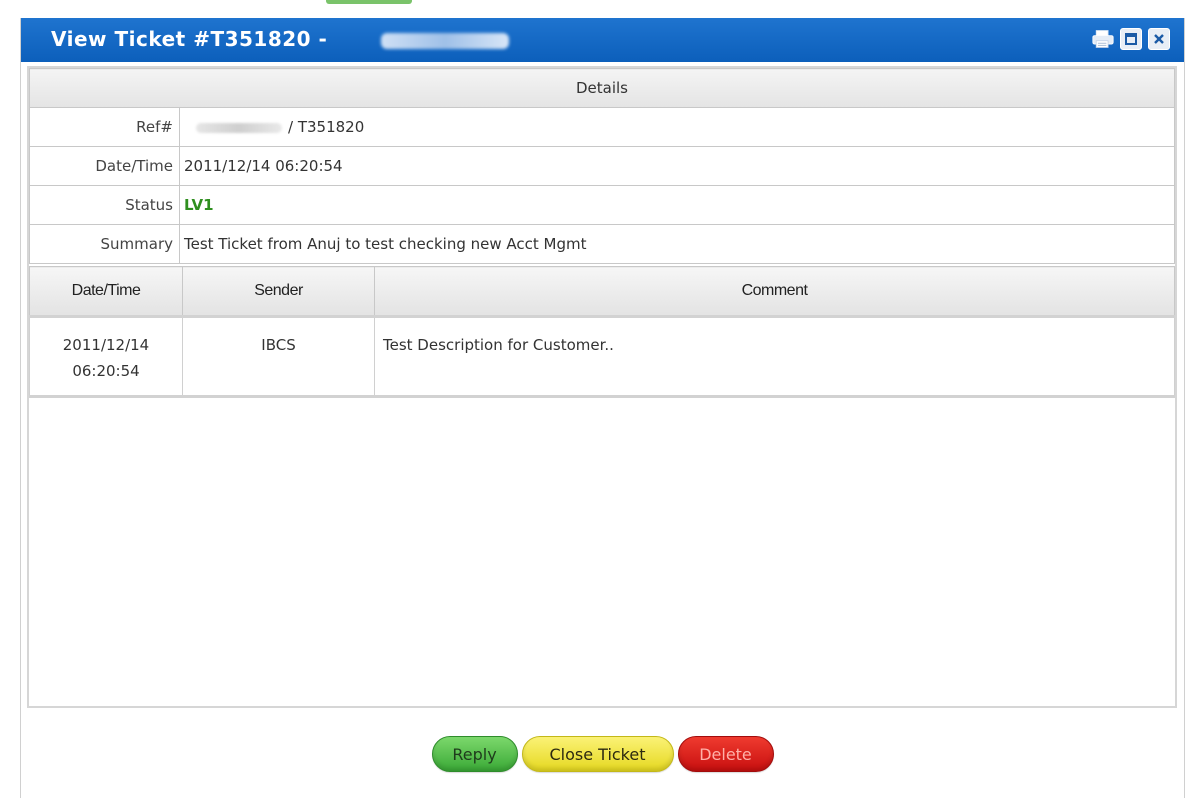 Image resolution: width=1196 pixels, height=798 pixels. What do you see at coordinates (104, 244) in the screenshot?
I see `summary-label: Summary` at bounding box center [104, 244].